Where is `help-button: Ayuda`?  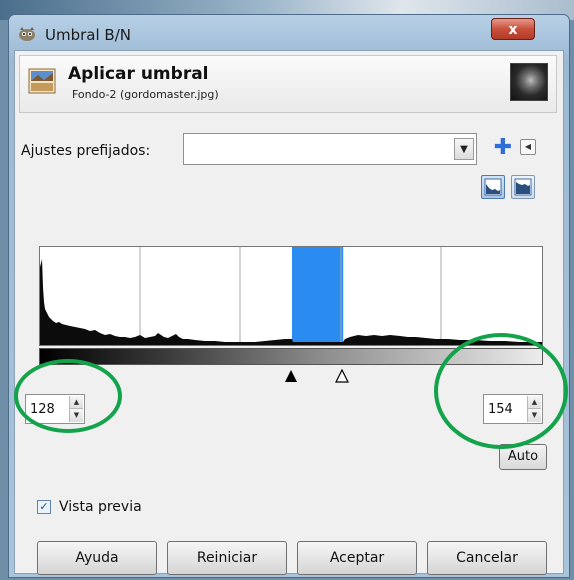 help-button: Ayuda is located at coordinates (97, 558).